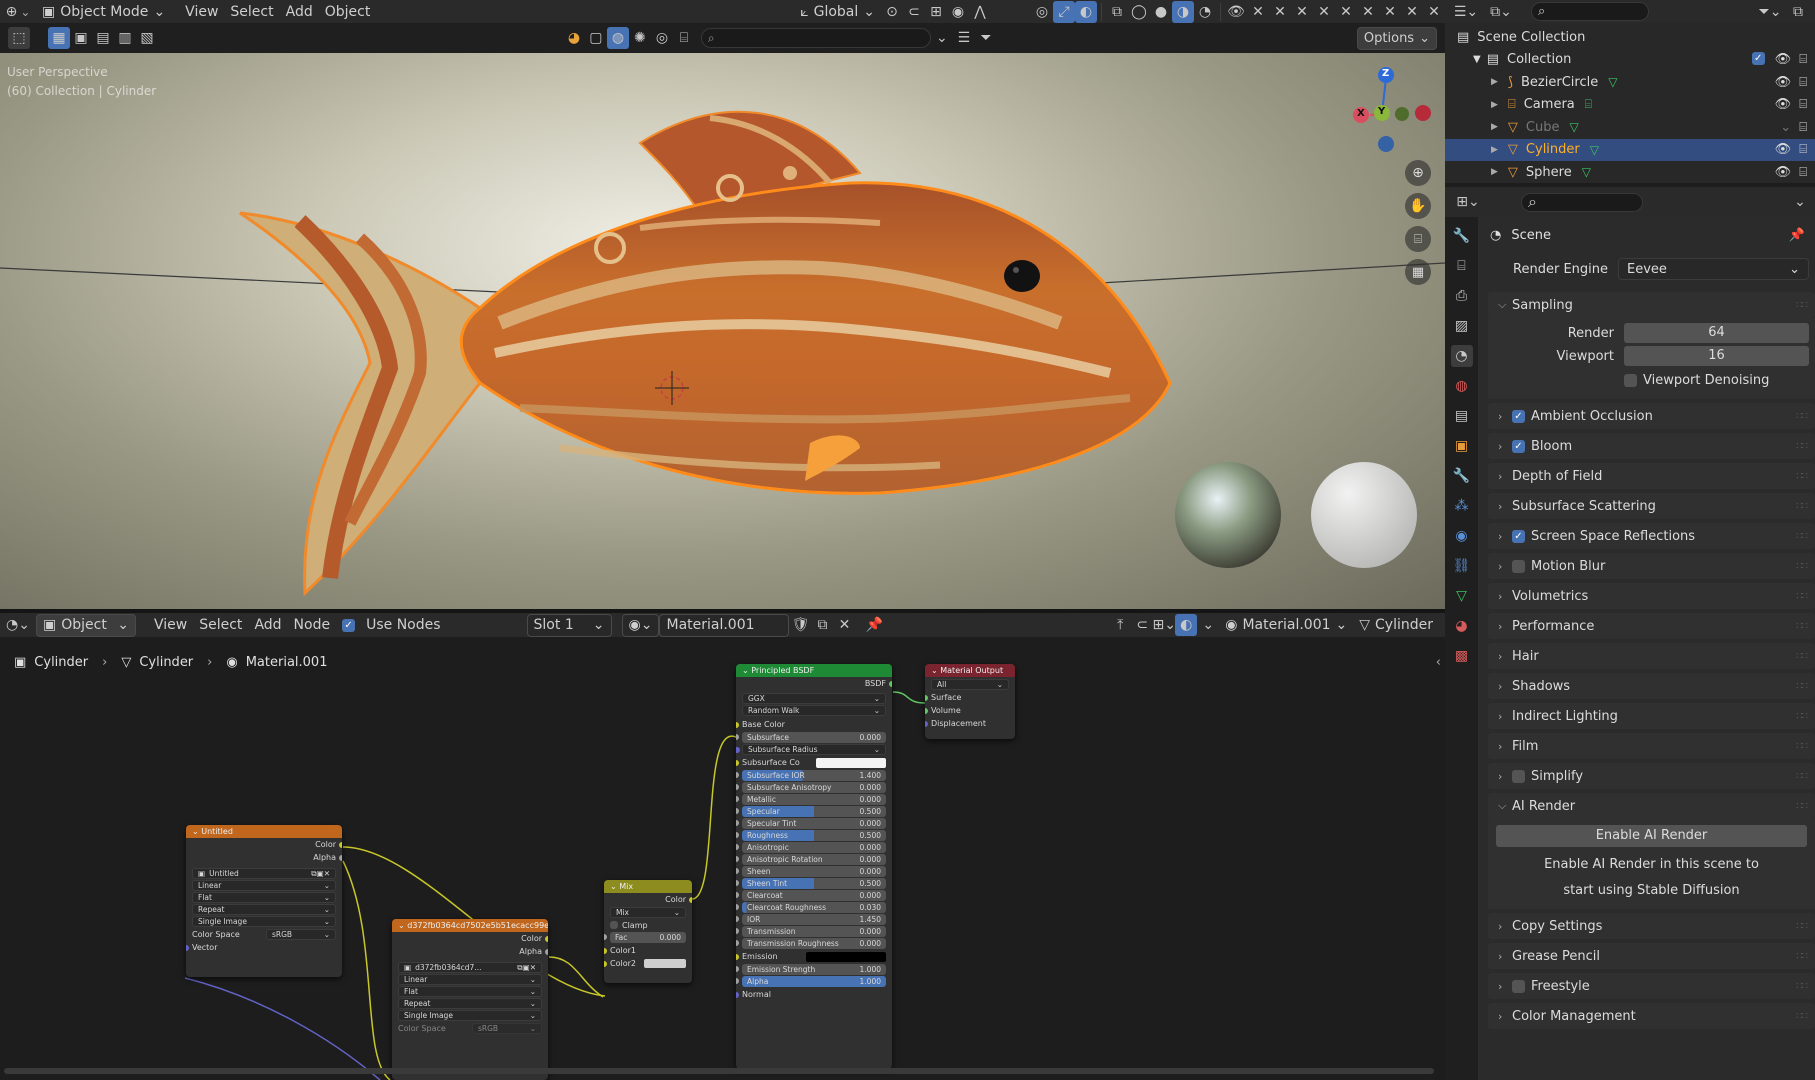  I want to click on constraints-tab-icon: ⛓, so click(1462, 566).